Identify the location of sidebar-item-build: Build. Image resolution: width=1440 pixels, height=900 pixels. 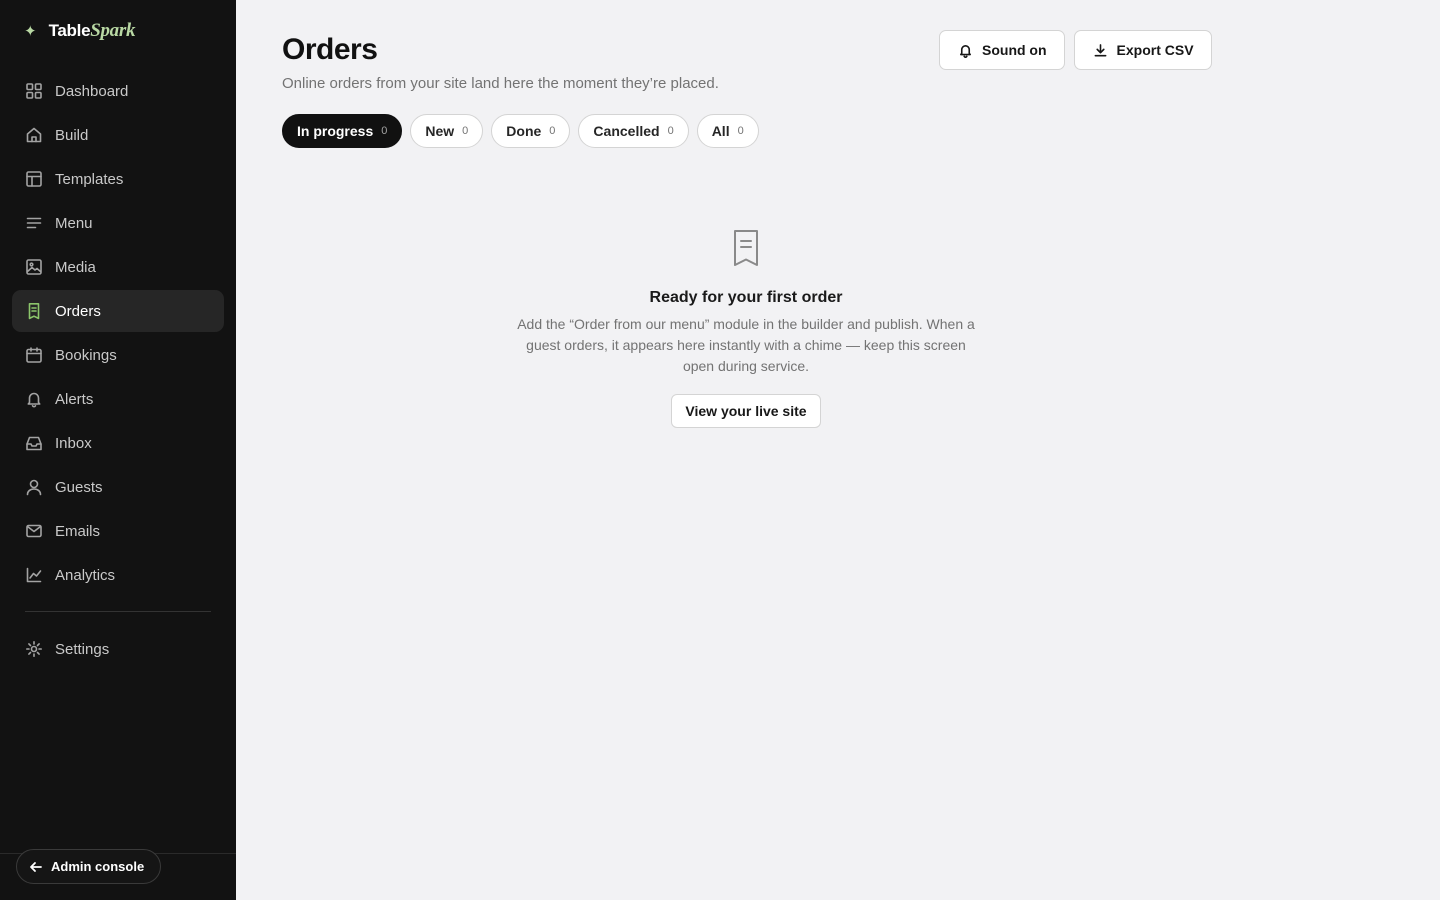
(118, 135).